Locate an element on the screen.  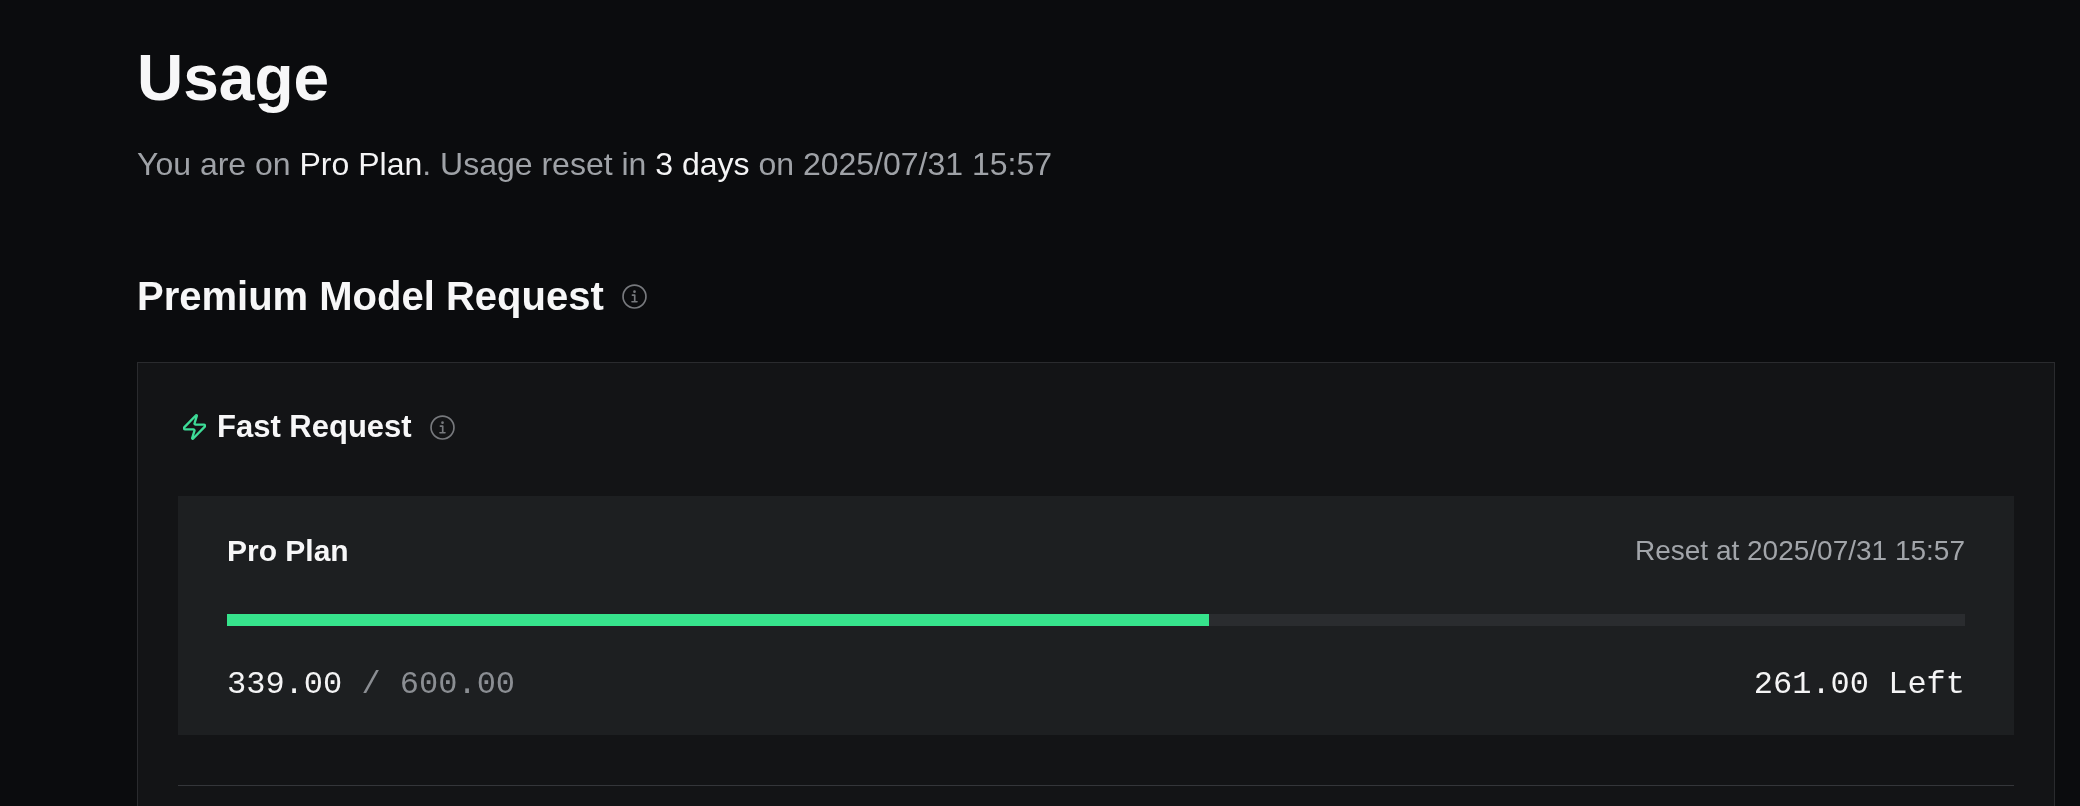
usage-count: 339.00 / 600.00 is located at coordinates (371, 685).